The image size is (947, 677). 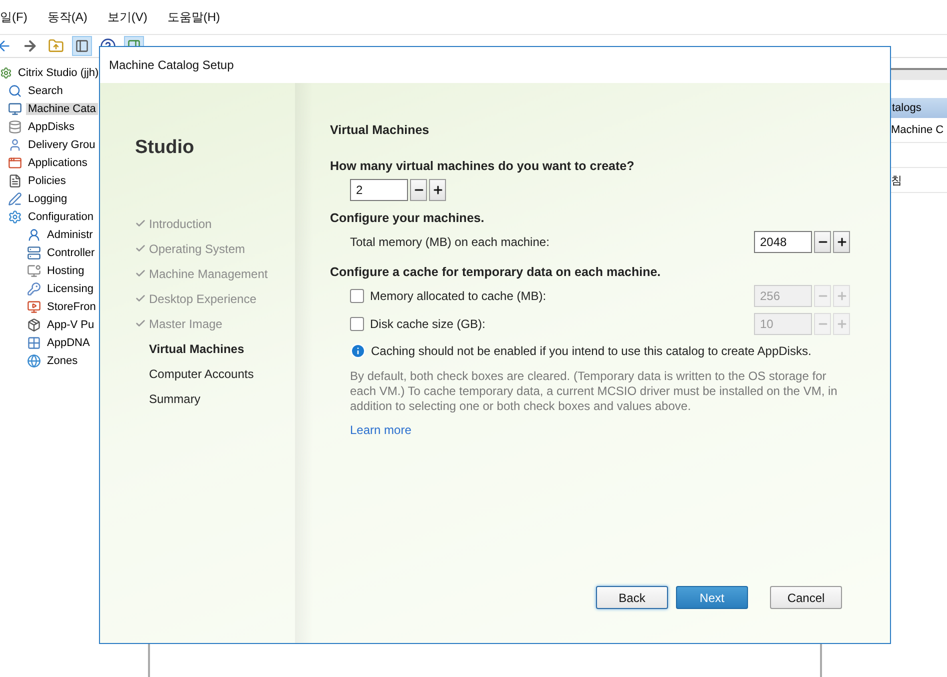 I want to click on window-title: Machine Catalog Setup, so click(x=171, y=65).